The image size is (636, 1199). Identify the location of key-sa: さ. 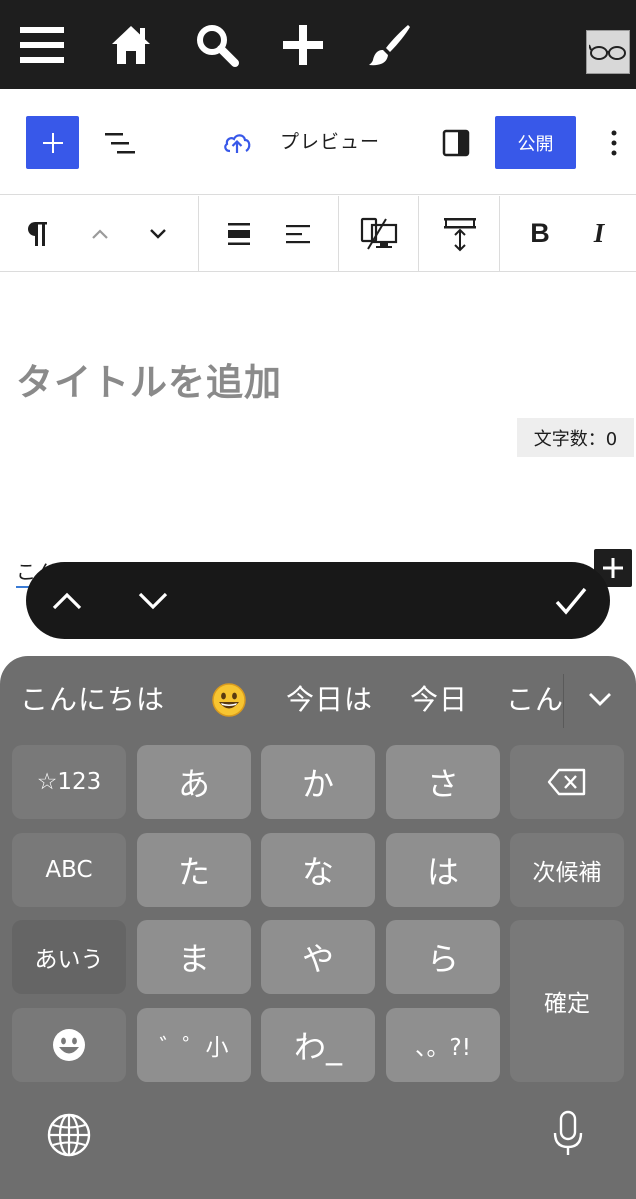
(443, 782).